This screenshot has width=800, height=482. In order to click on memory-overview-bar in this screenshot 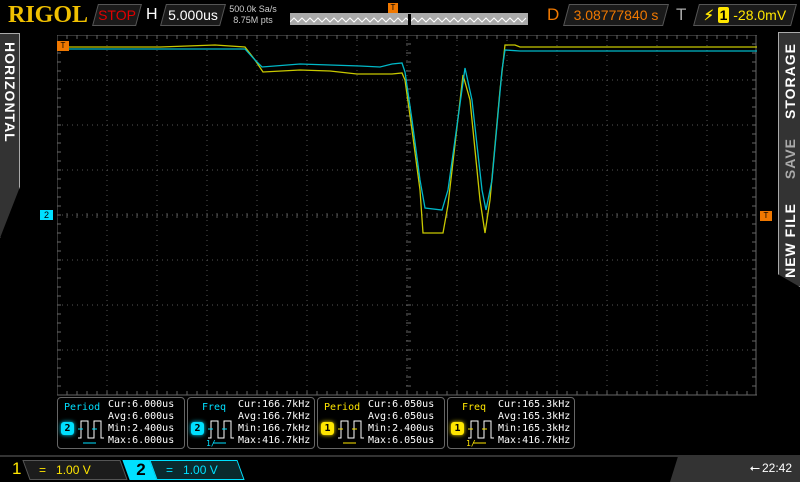, I will do `click(408, 19)`.